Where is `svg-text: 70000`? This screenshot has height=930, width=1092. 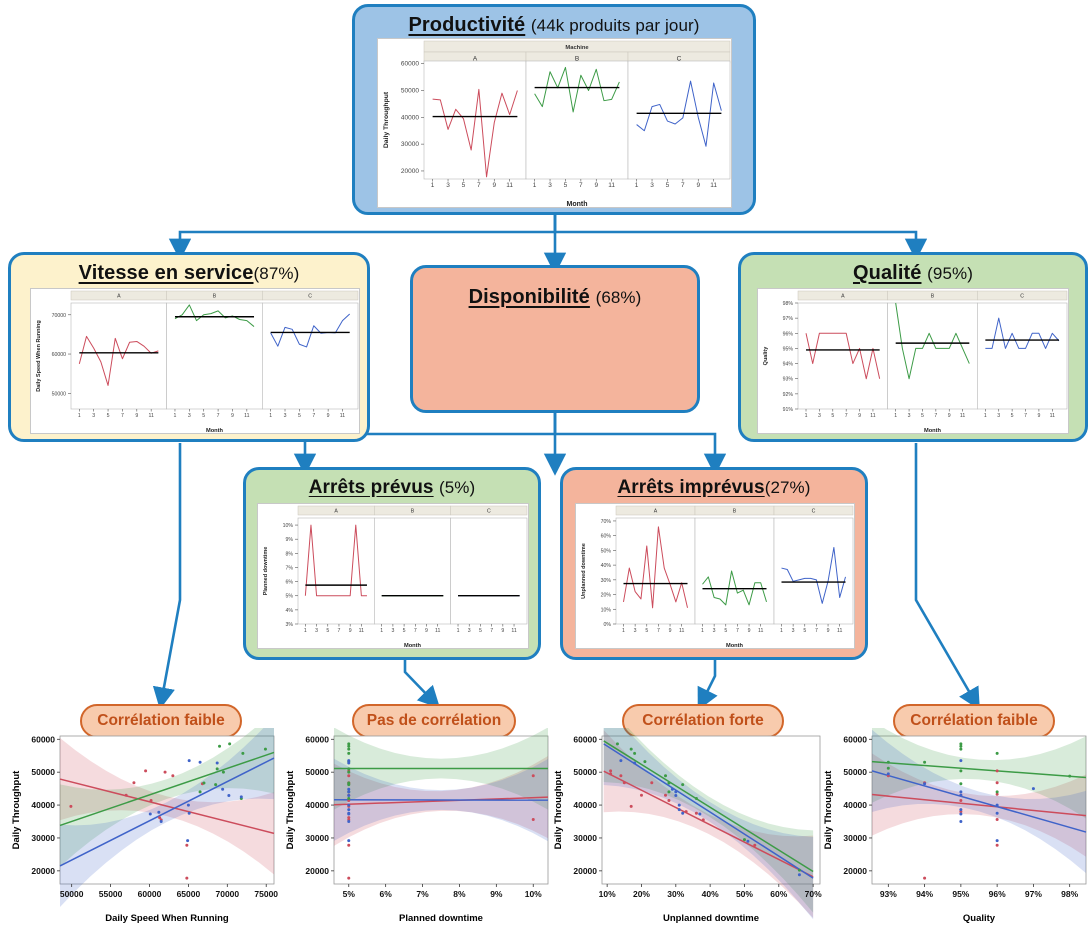
svg-text: 70000 is located at coordinates (227, 894).